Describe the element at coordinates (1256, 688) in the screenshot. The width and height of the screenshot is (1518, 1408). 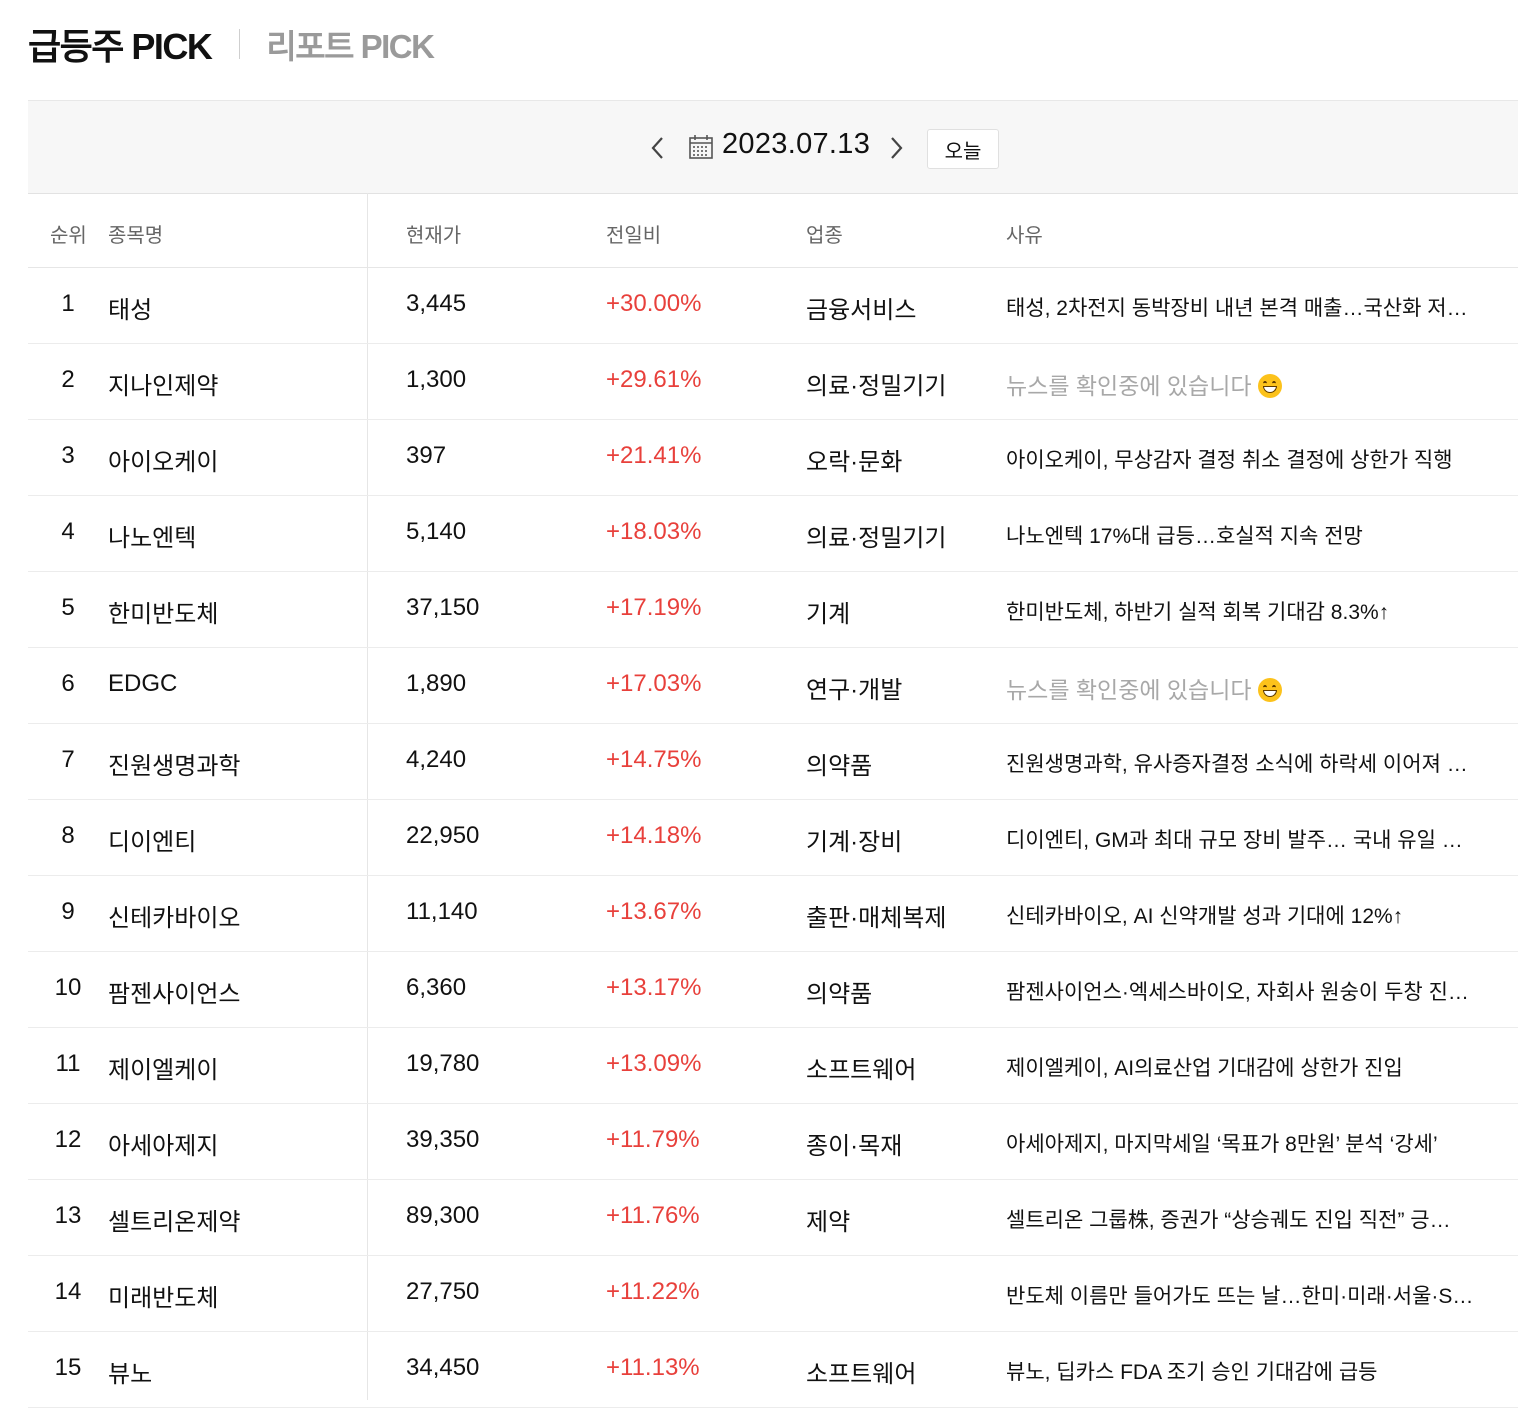
I see `reason-pending: 뉴스를 확인중에 있습니다` at that location.